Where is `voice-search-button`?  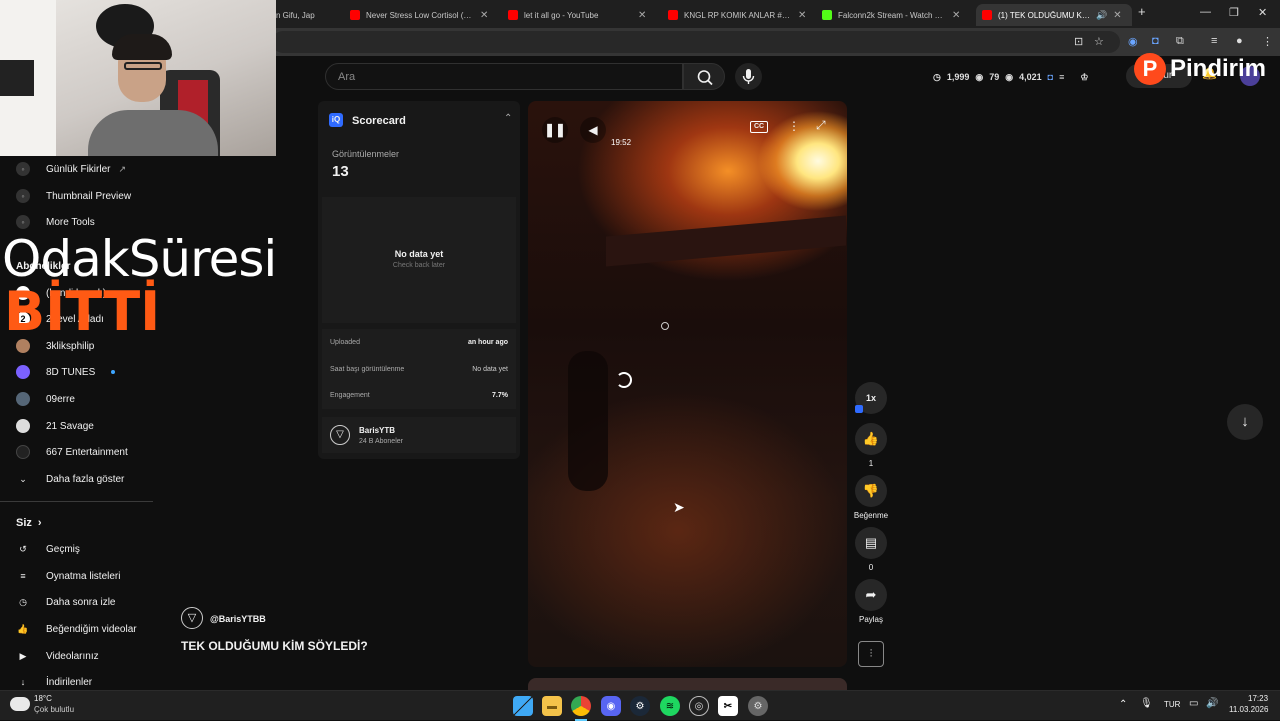
voice-search-button is located at coordinates (748, 76).